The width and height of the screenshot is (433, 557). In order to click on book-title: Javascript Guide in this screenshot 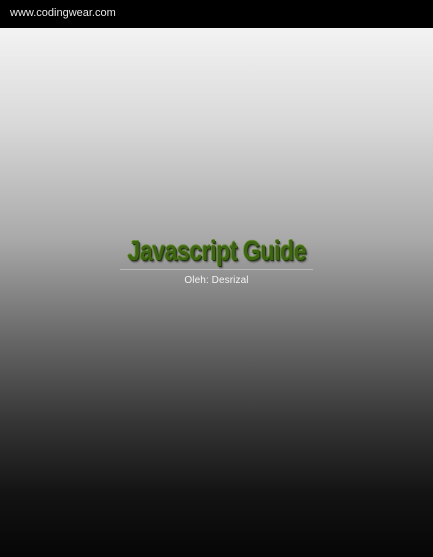, I will do `click(216, 250)`.